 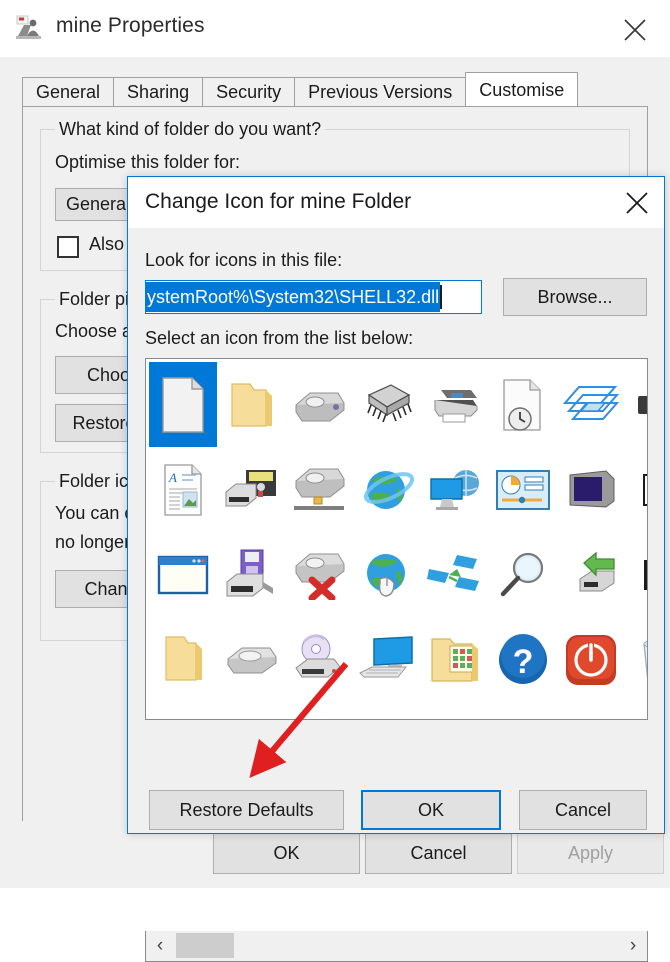 What do you see at coordinates (645, 489) in the screenshot?
I see `shortcut-arrow-icon` at bounding box center [645, 489].